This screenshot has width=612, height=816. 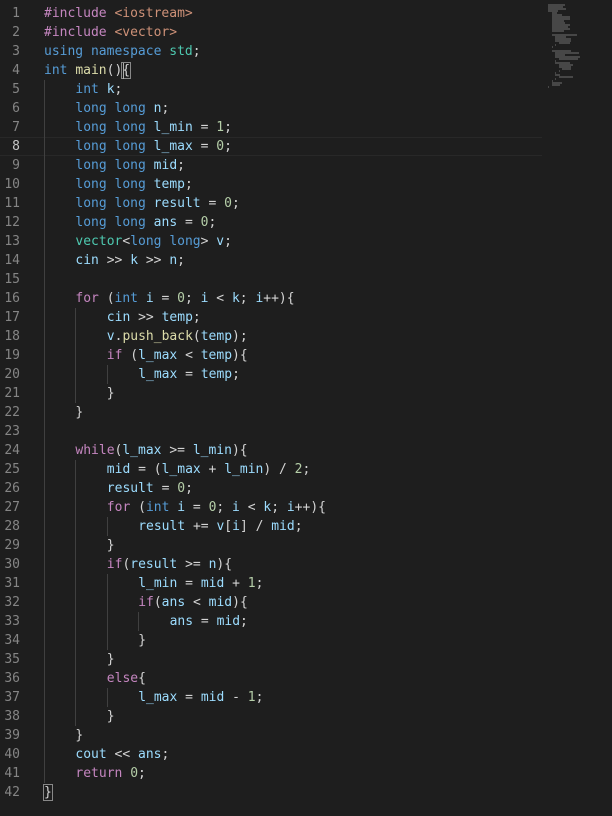 What do you see at coordinates (87, 298) in the screenshot?
I see `code-token: for` at bounding box center [87, 298].